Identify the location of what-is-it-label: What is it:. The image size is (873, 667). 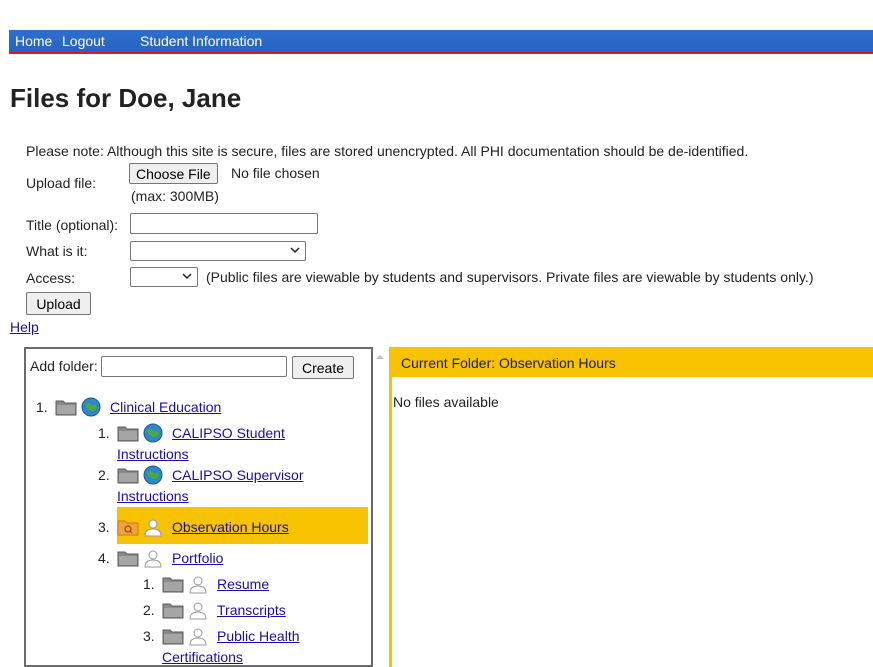
(57, 251).